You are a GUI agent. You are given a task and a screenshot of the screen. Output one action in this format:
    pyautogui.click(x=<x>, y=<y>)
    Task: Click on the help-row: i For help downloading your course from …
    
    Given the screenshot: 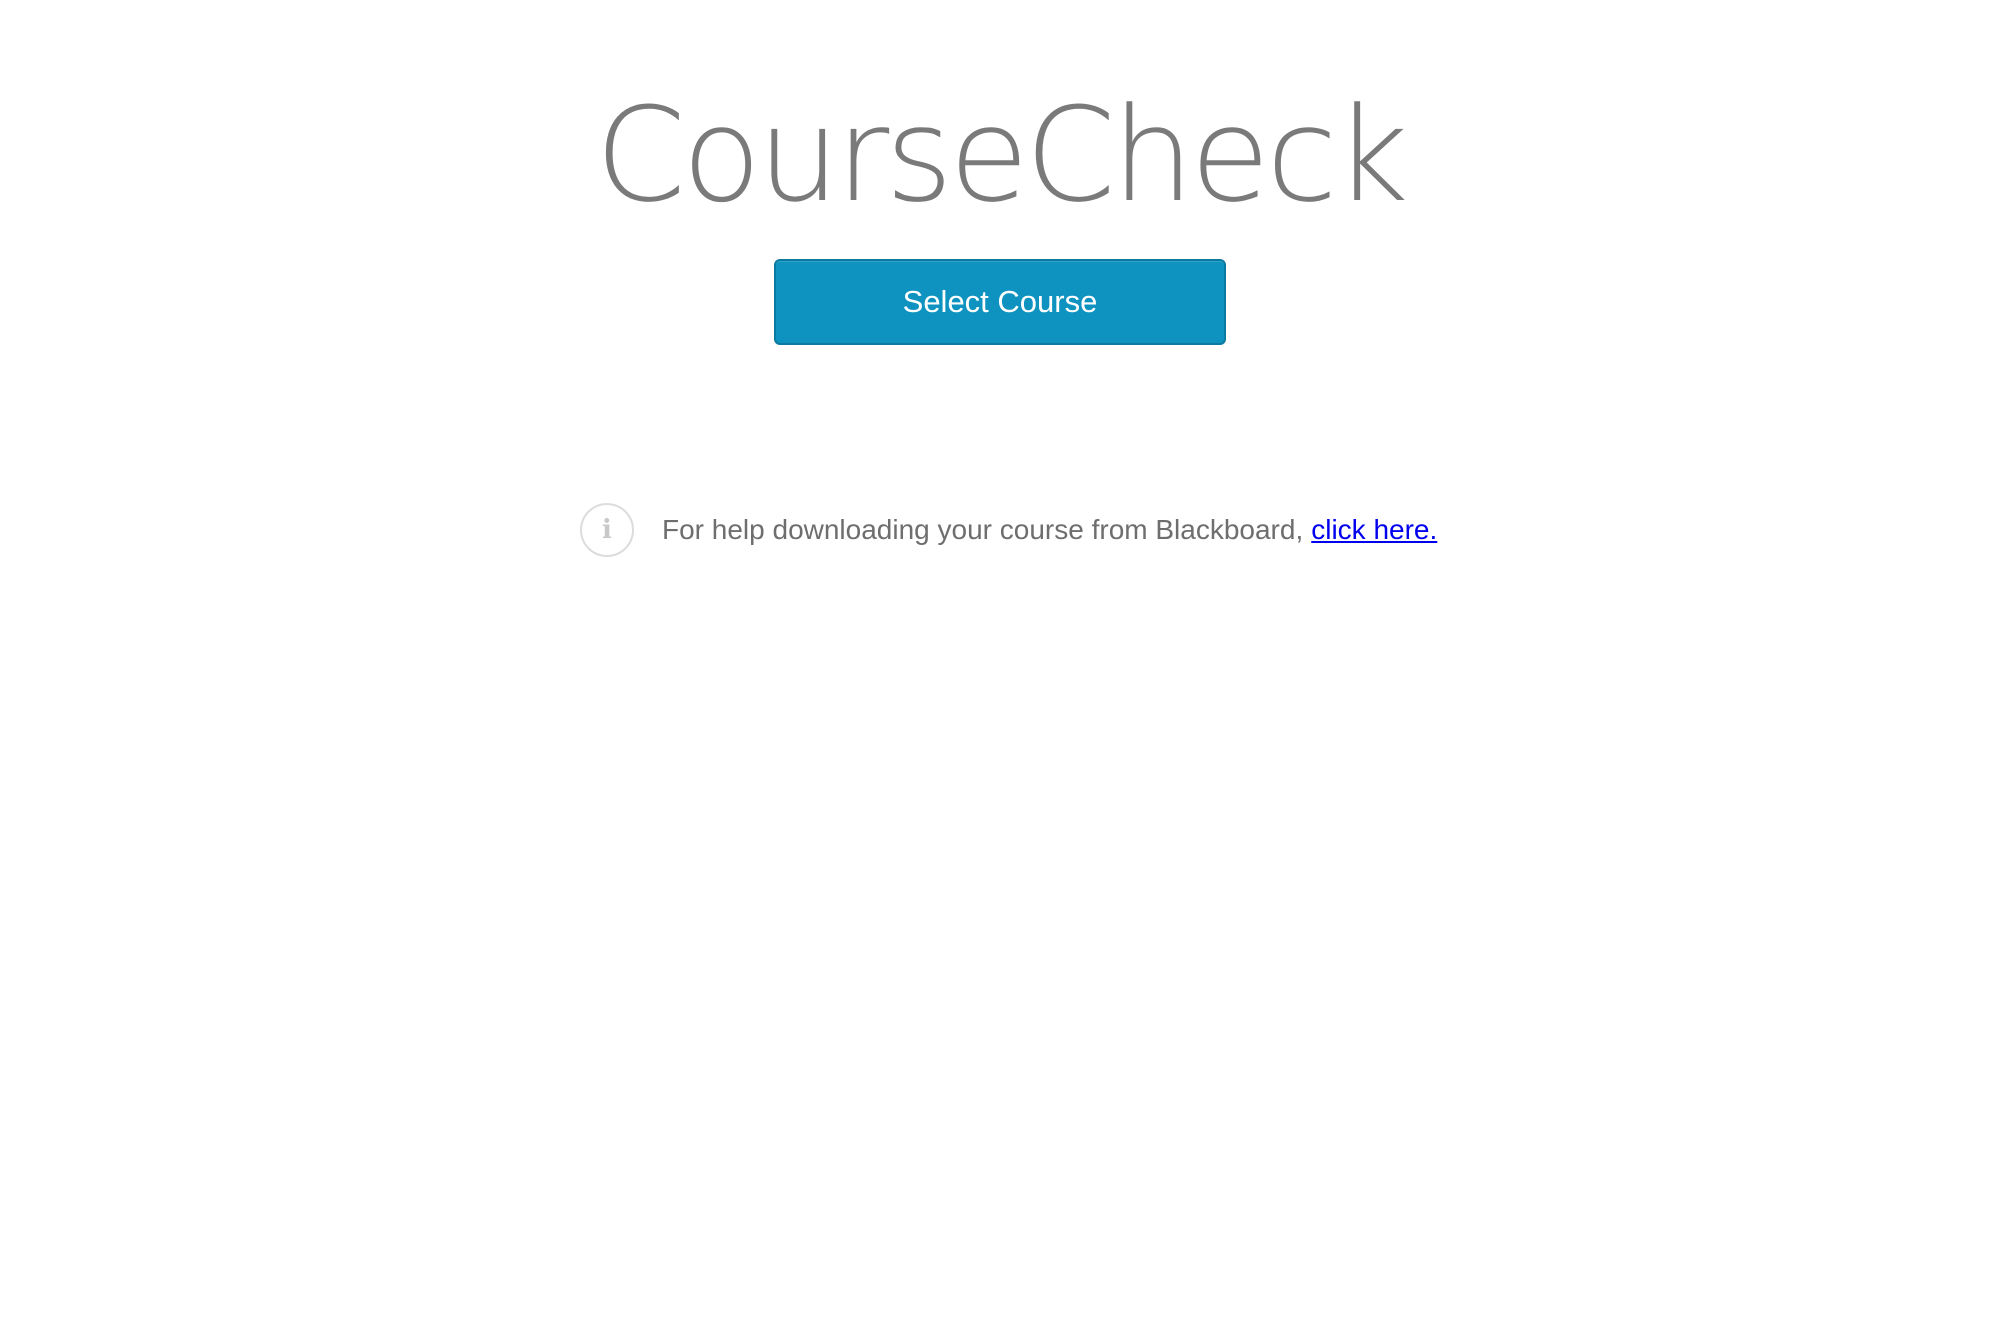 What is the action you would take?
    pyautogui.click(x=1008, y=530)
    